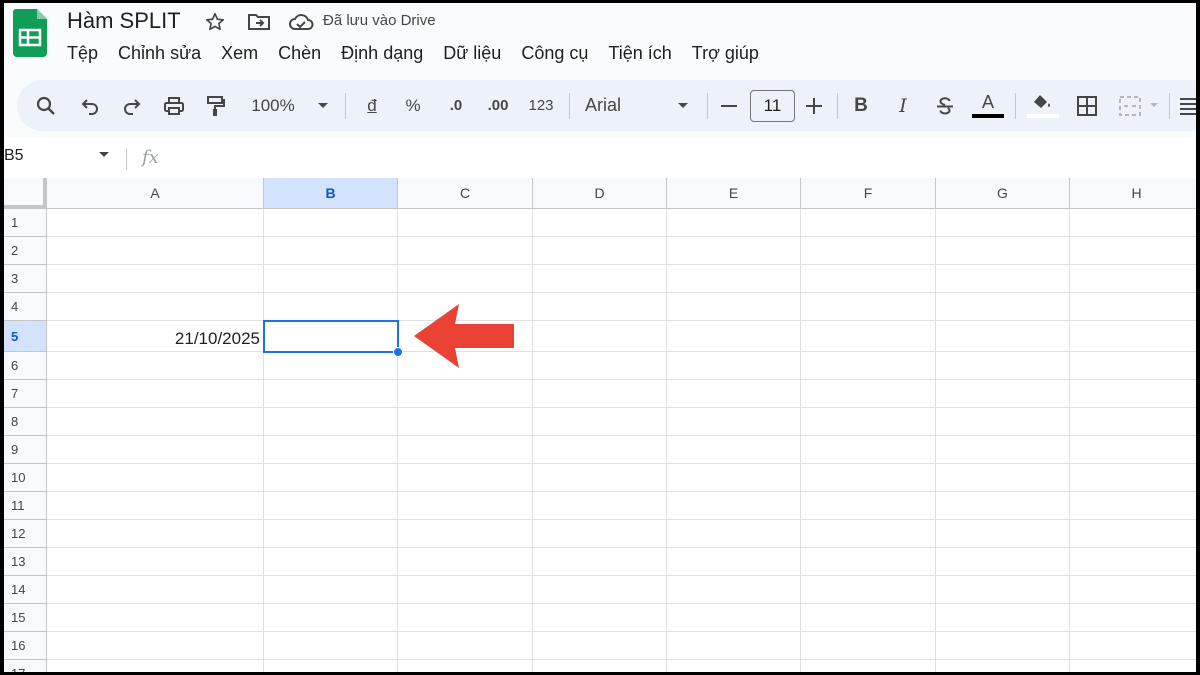  What do you see at coordinates (215, 22) in the screenshot?
I see `star-icon` at bounding box center [215, 22].